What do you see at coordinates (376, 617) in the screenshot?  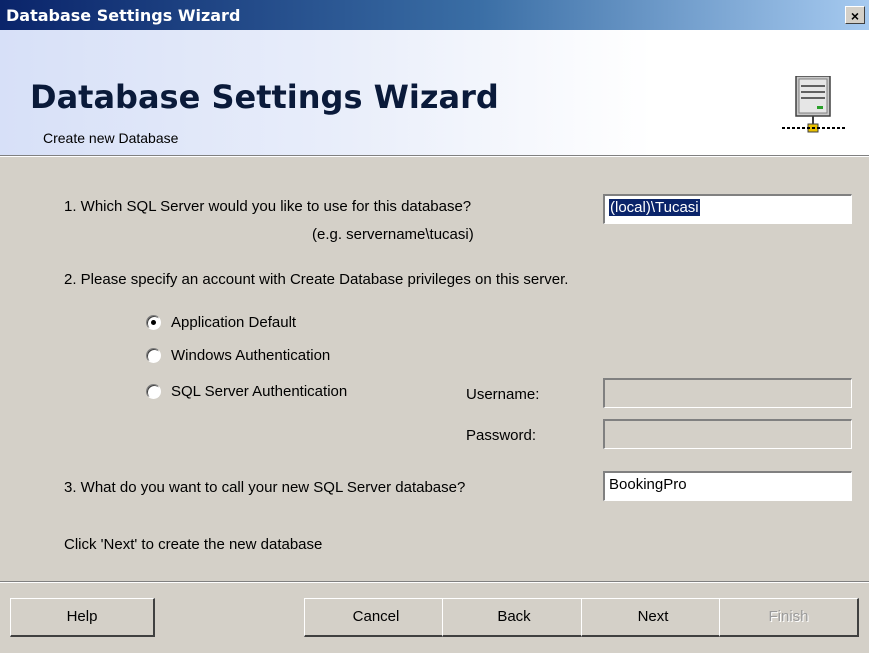 I see `cancel-button: Cancel` at bounding box center [376, 617].